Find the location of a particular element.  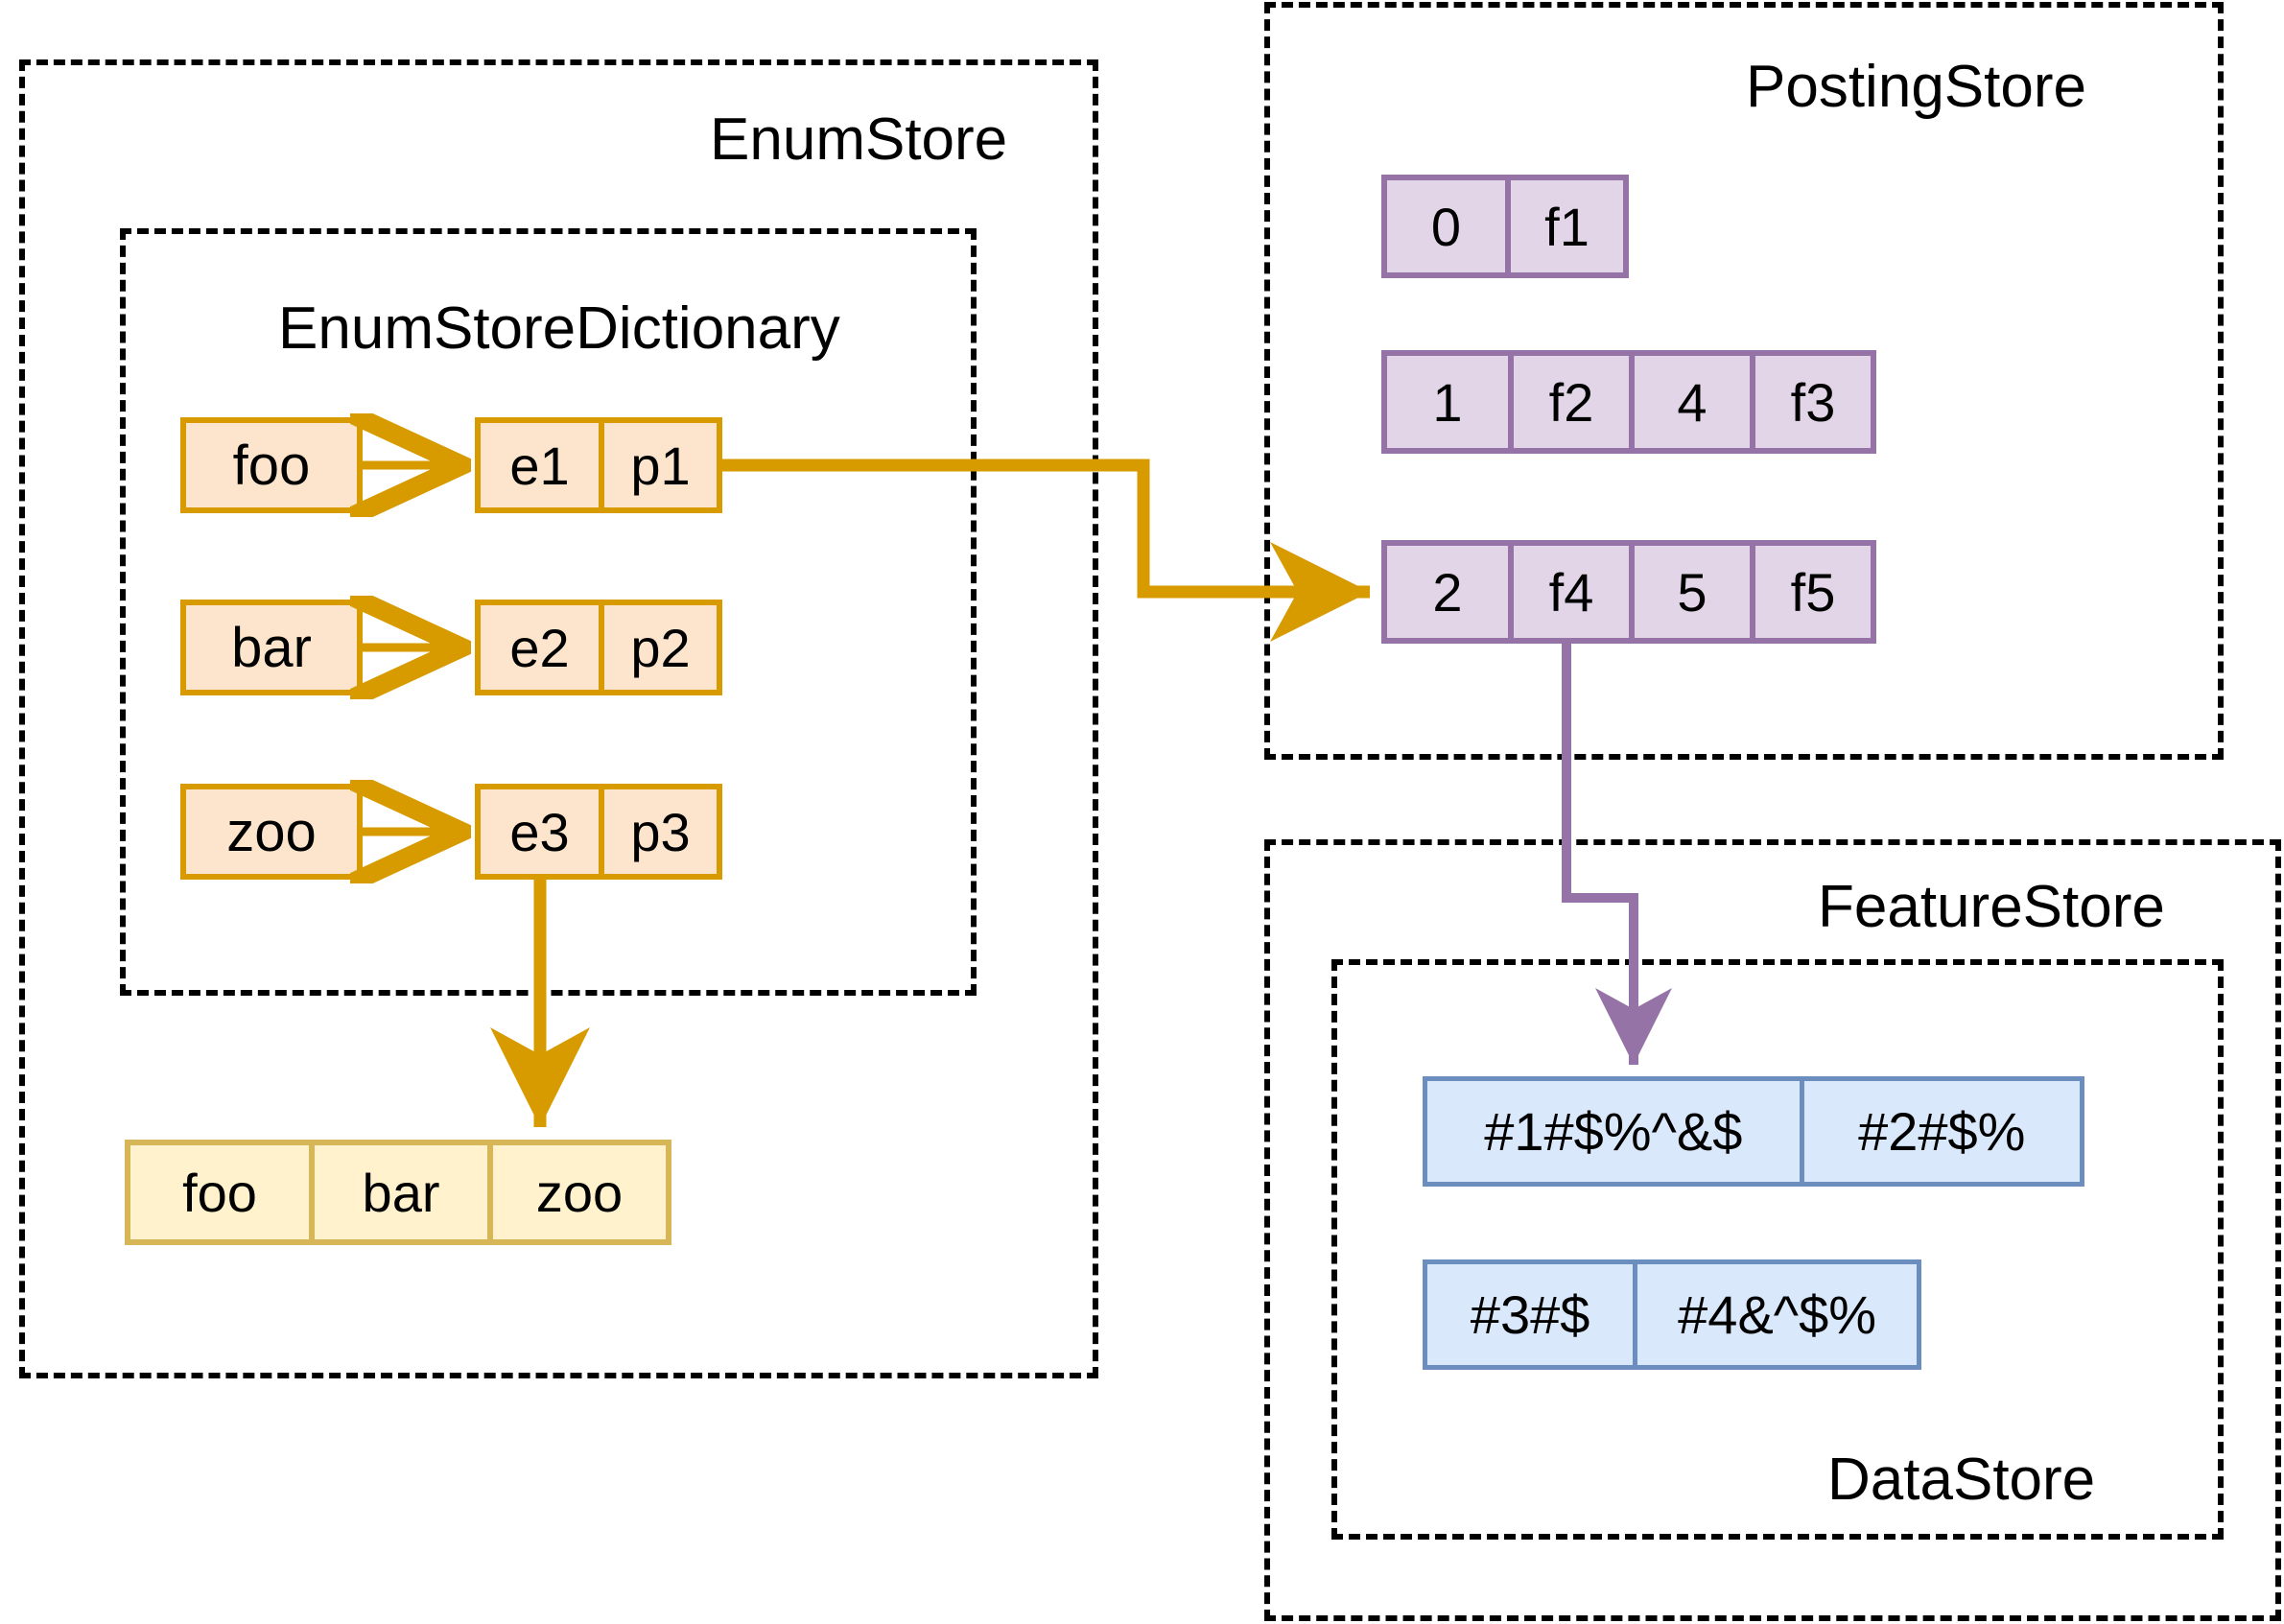

enum-entry-enum-cell: e3 is located at coordinates (540, 831).